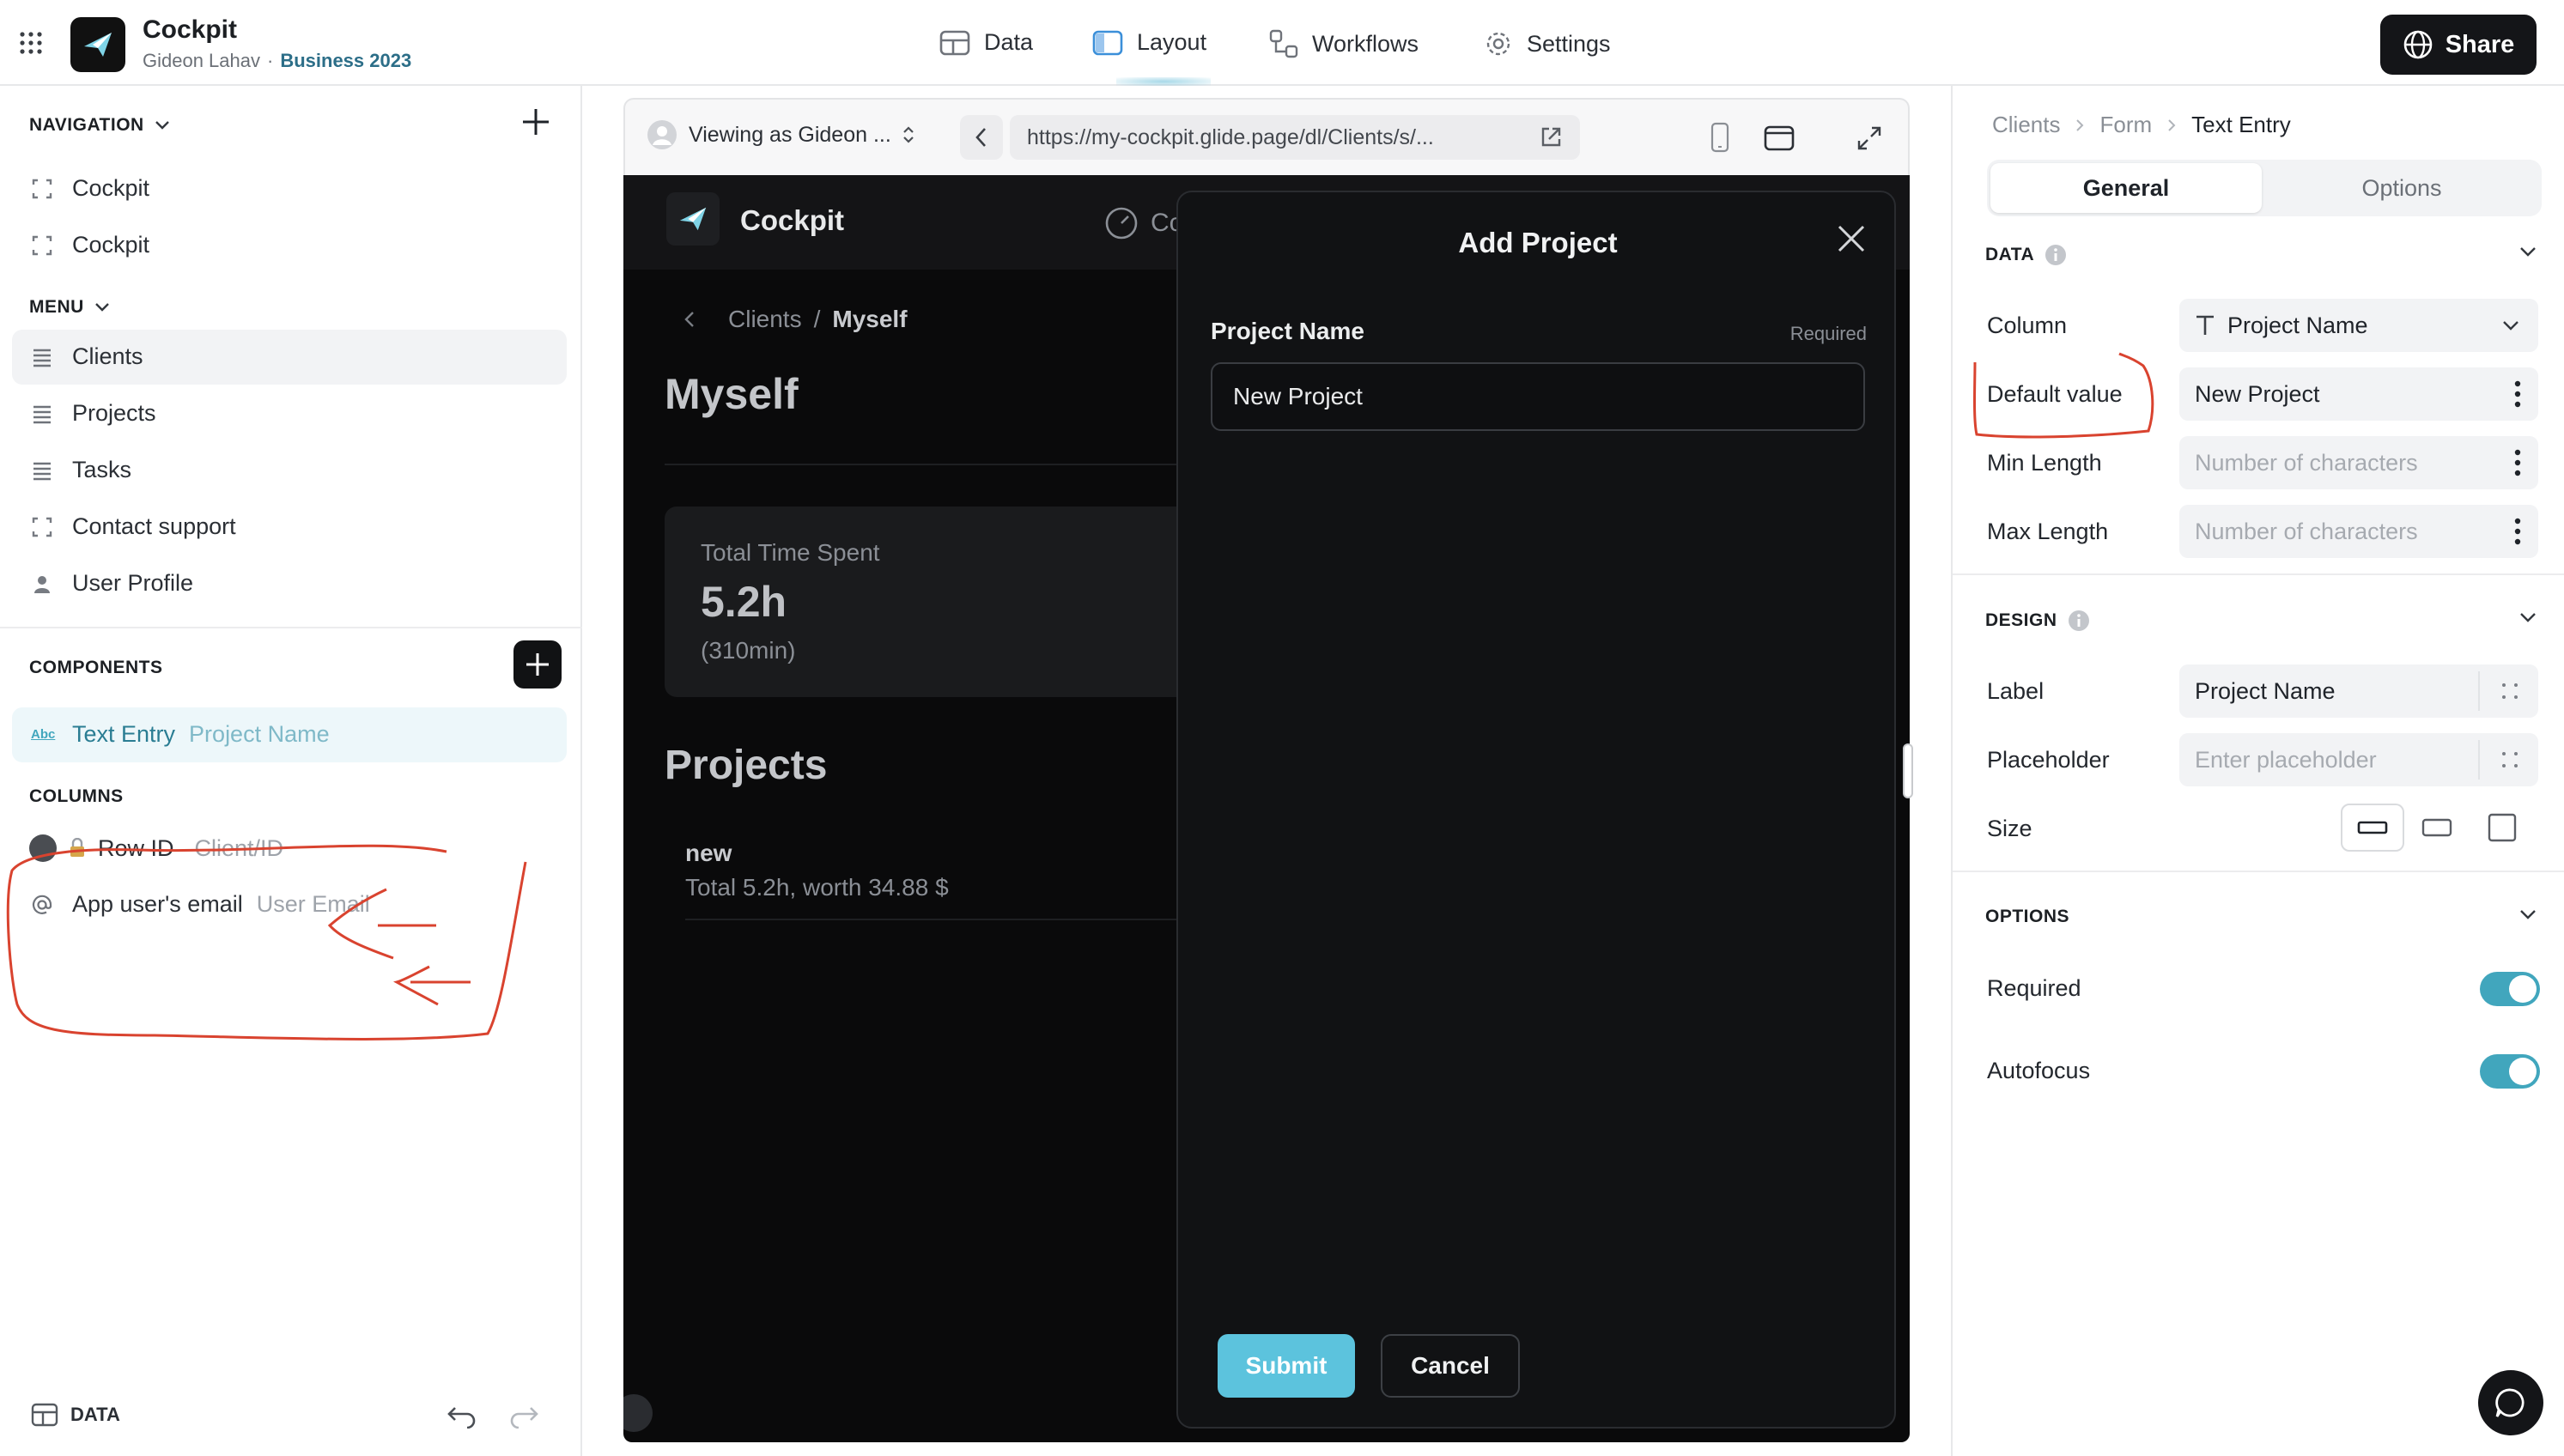  Describe the element at coordinates (93, 413) in the screenshot. I see `menu-item-projects: Projects` at that location.